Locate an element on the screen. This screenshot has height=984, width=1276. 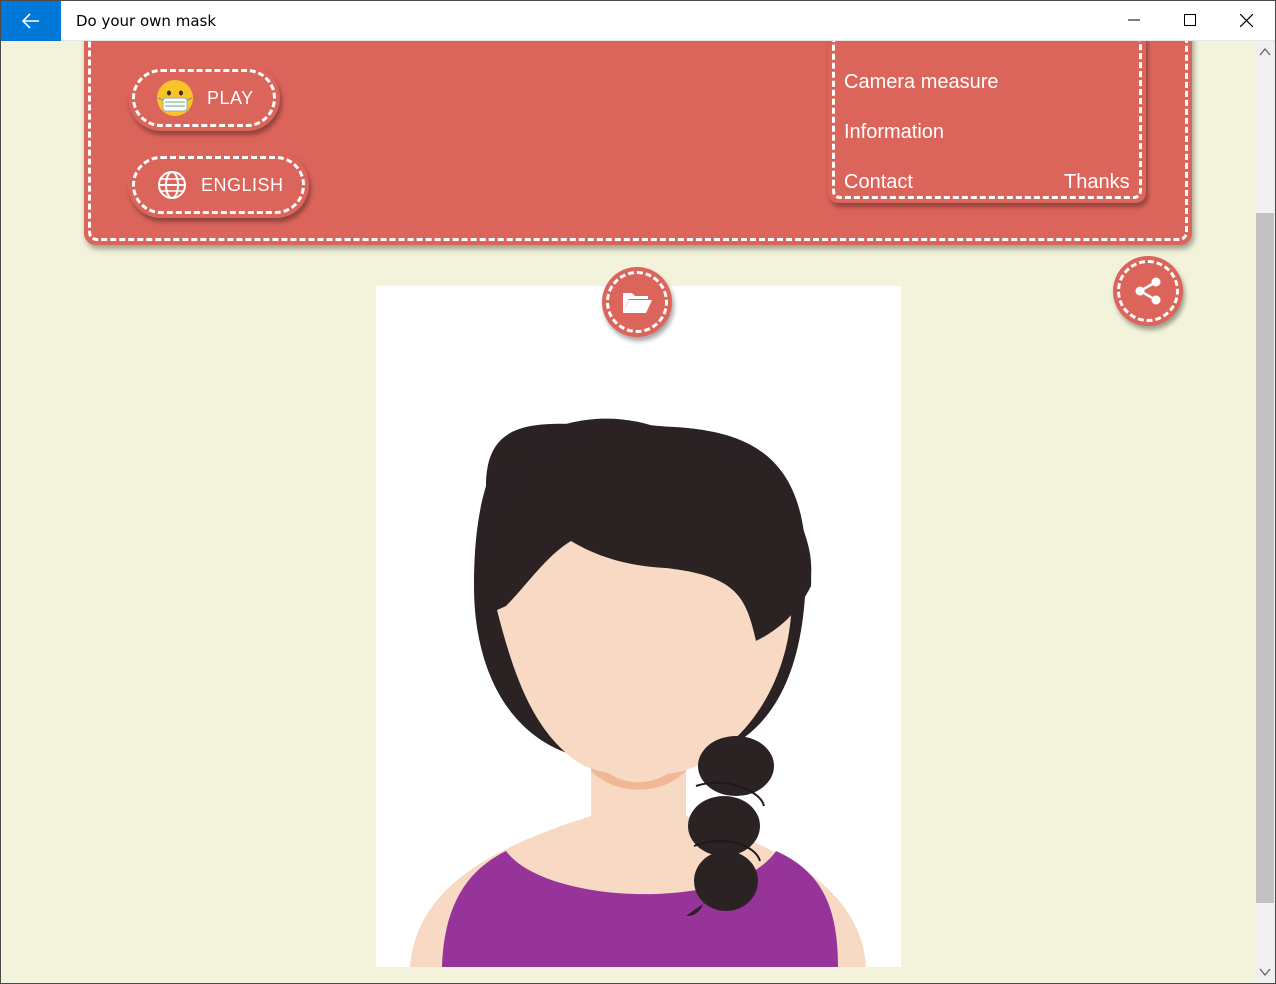
share-icon is located at coordinates (1148, 291).